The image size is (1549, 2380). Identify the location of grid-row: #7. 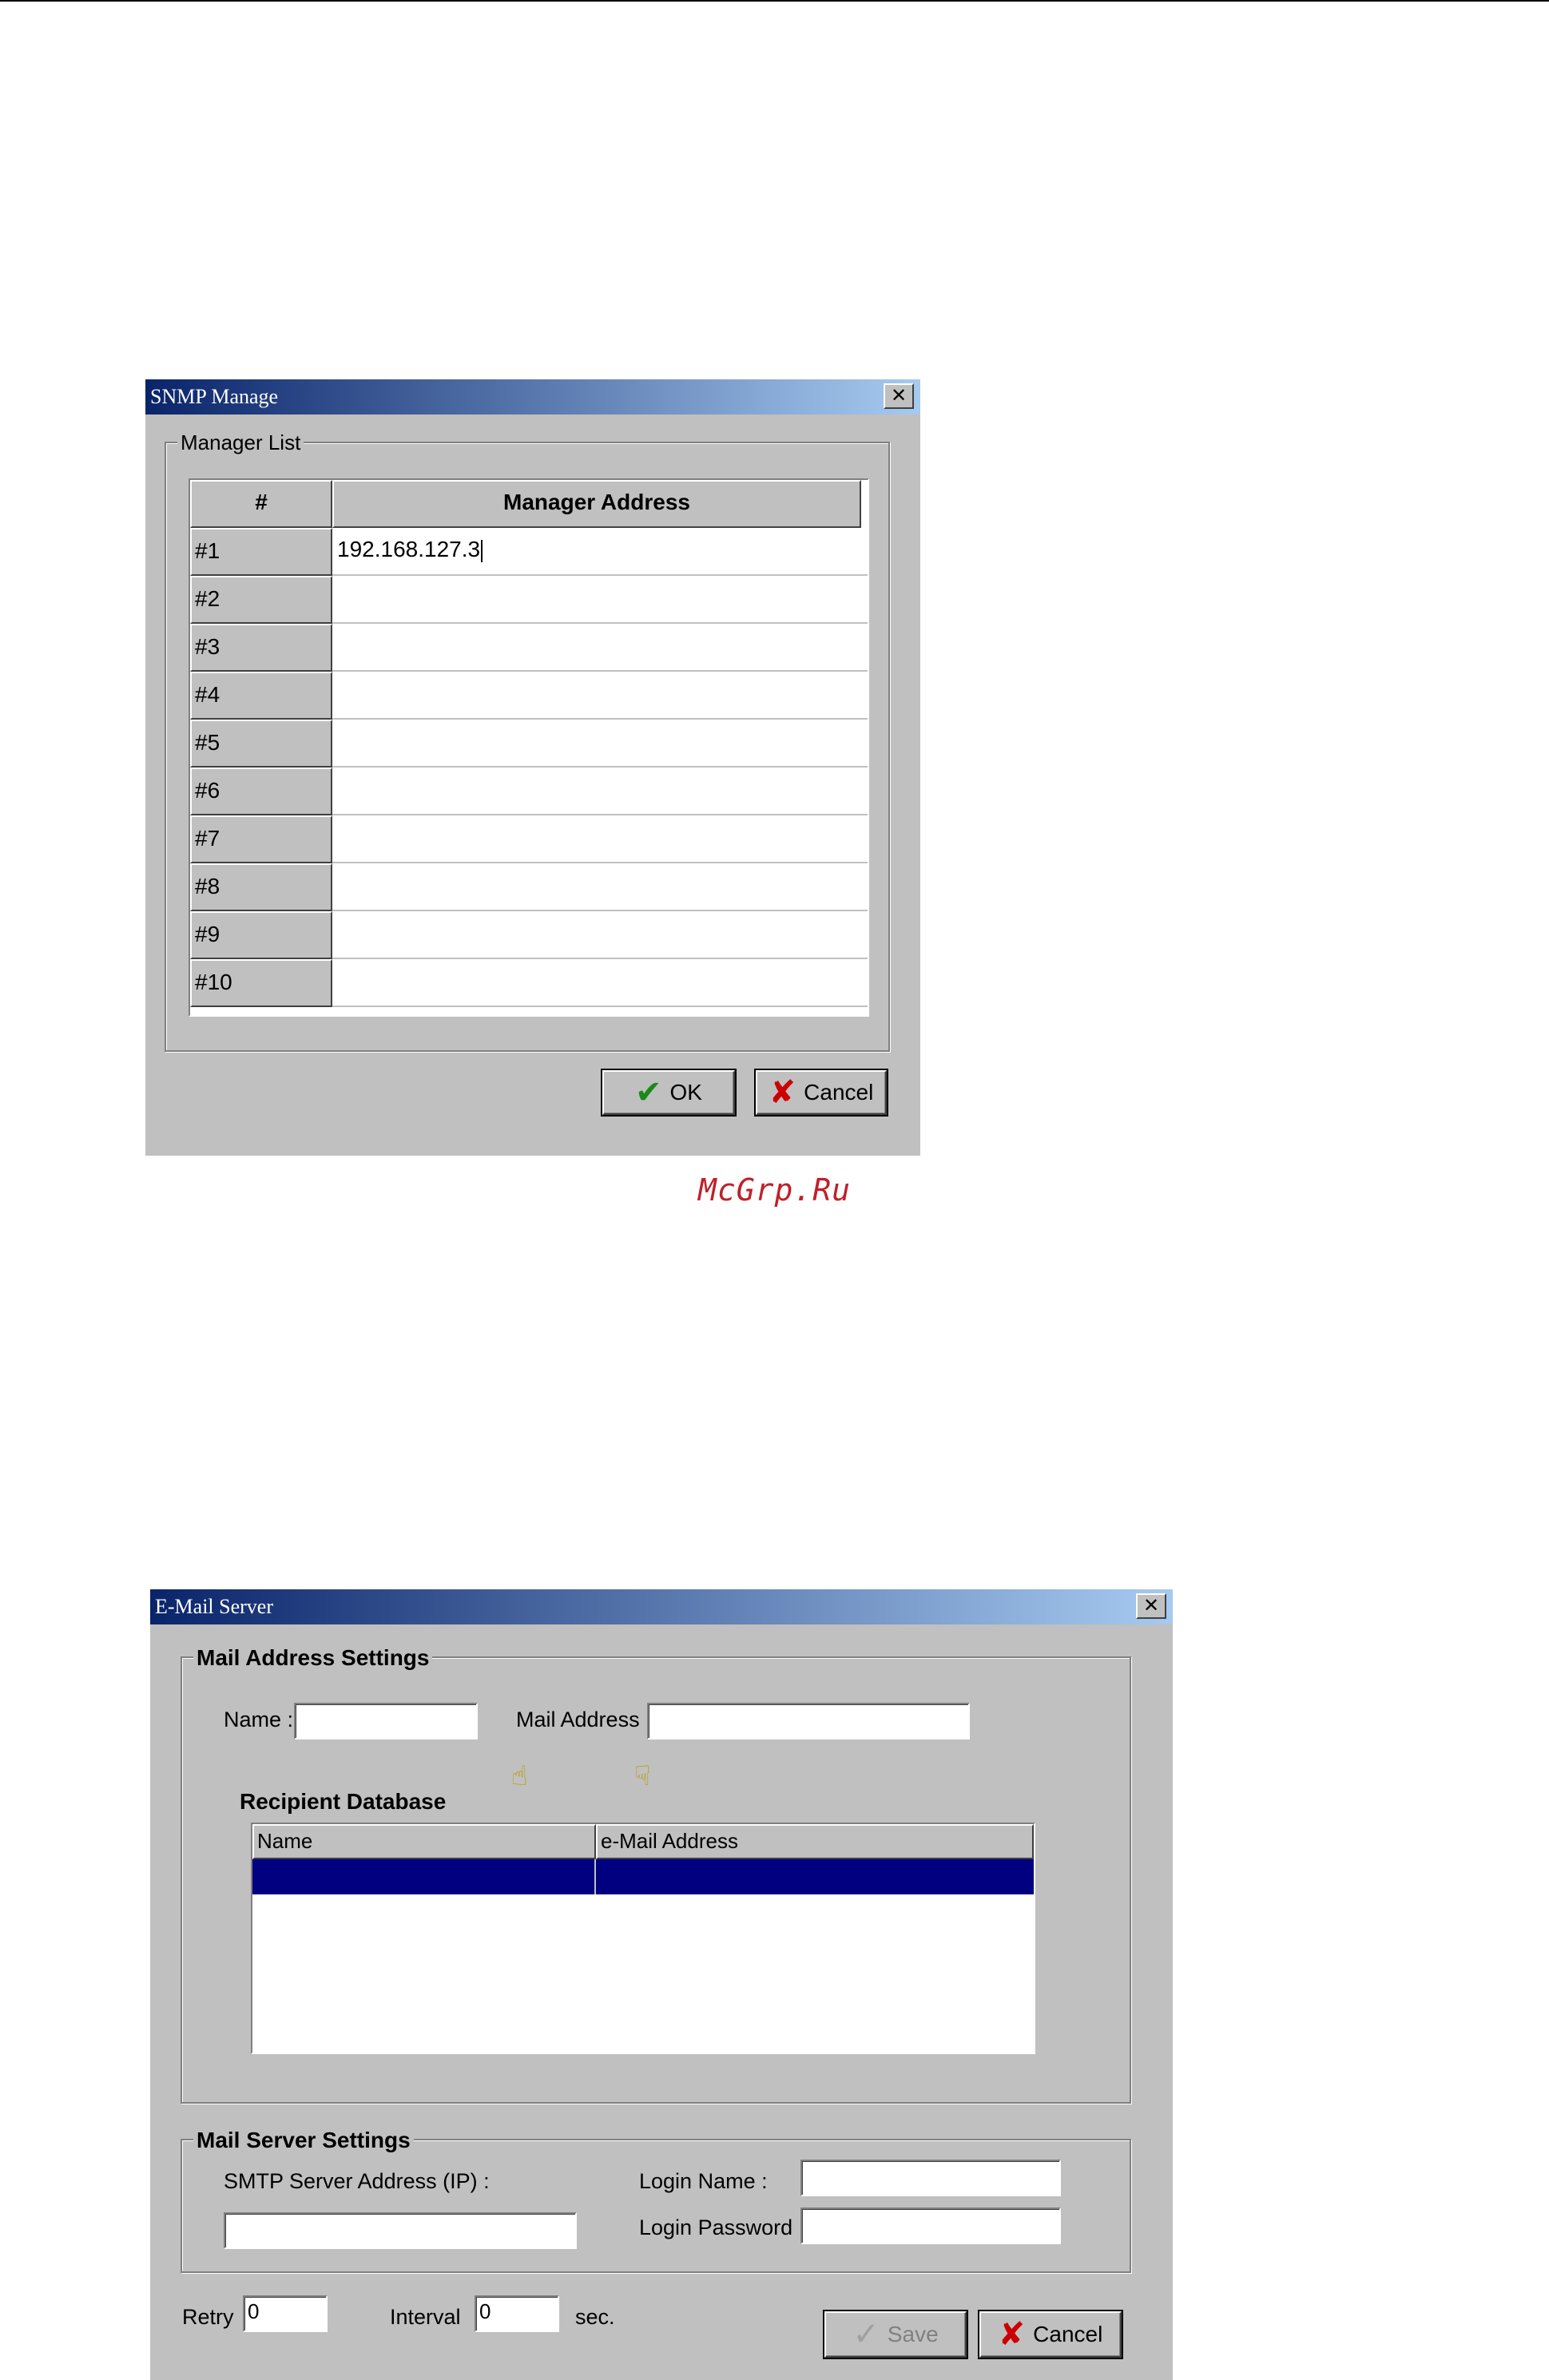
(529, 839).